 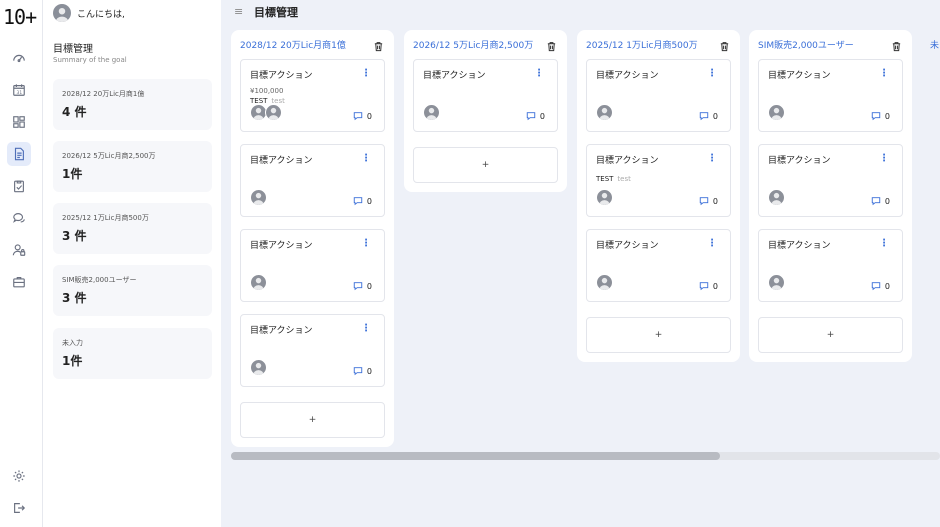 What do you see at coordinates (132, 104) in the screenshot?
I see `goal-summary-card: 2028/12 20万Lic月商1億 4 件` at bounding box center [132, 104].